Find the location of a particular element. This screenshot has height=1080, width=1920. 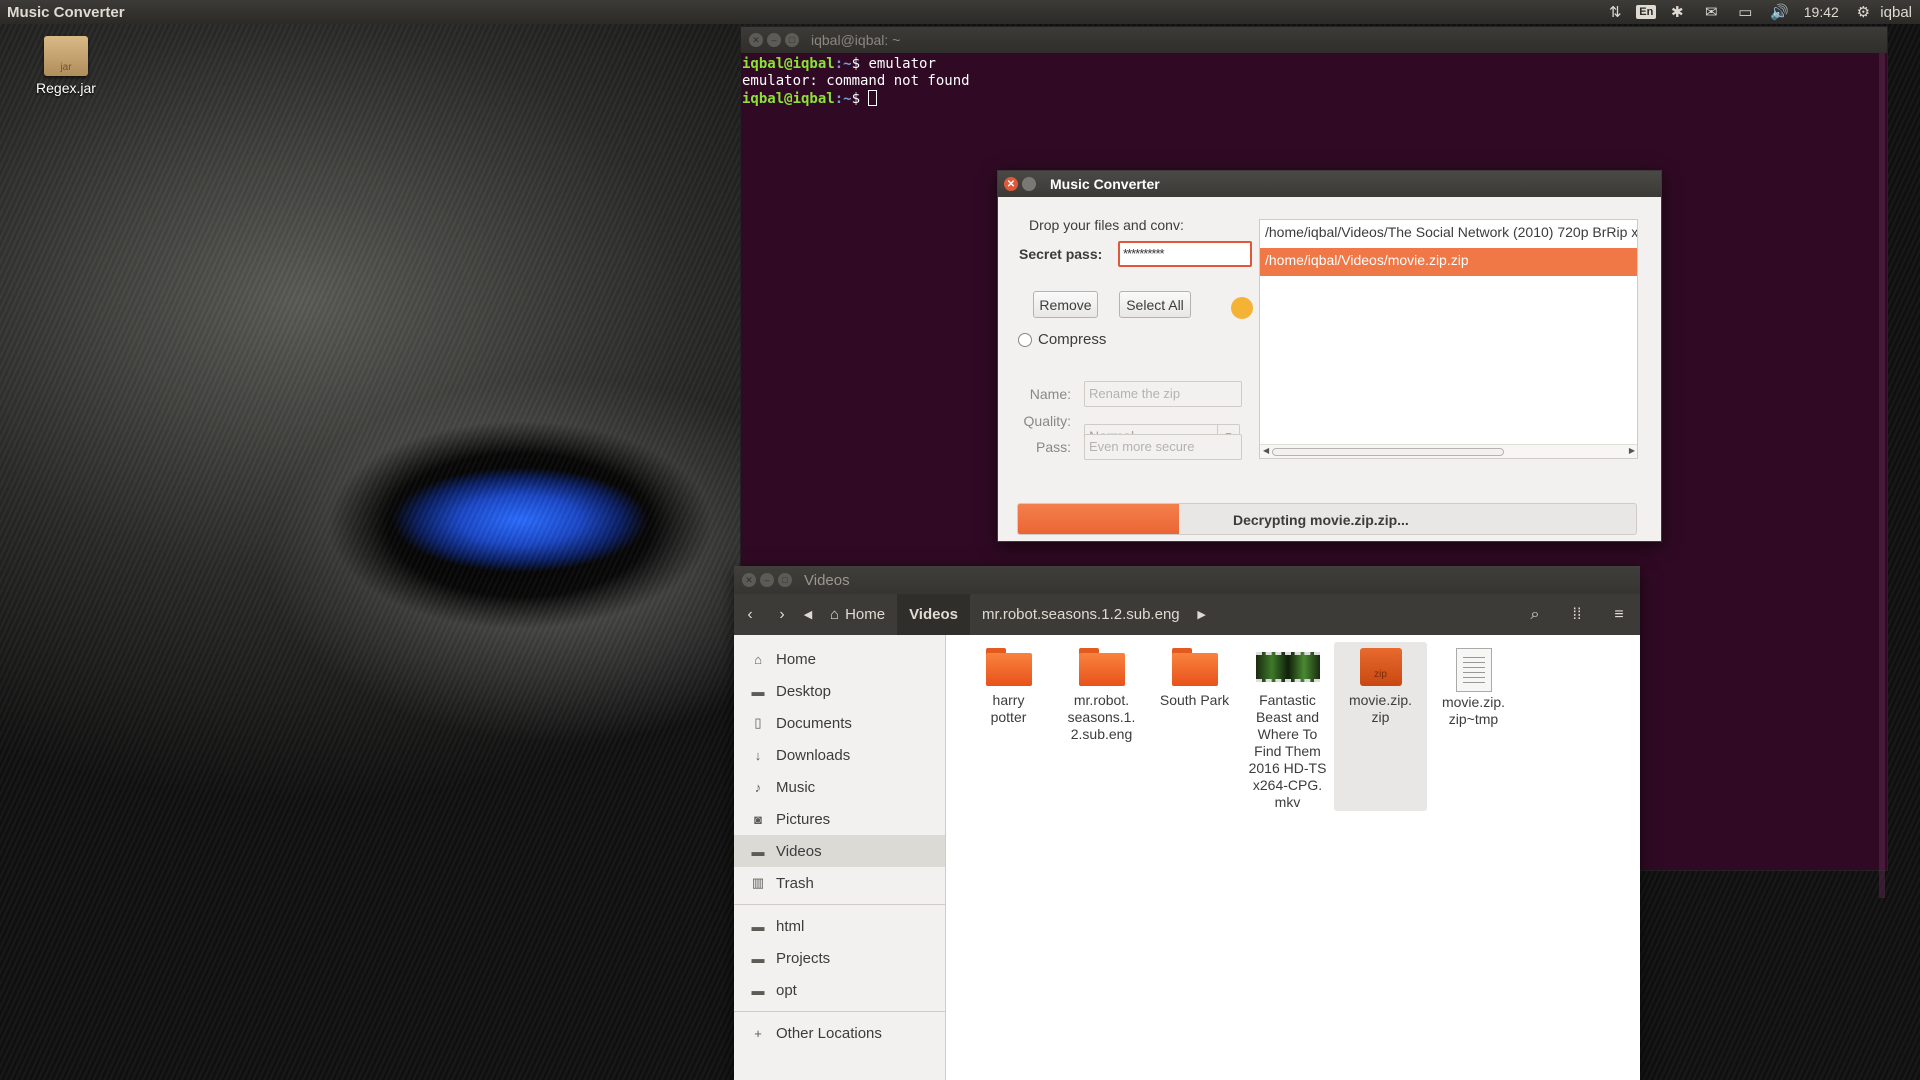

breadcrumb-mr-robot: mr.robot.seasons.1.2.sub.eng is located at coordinates (1081, 614).